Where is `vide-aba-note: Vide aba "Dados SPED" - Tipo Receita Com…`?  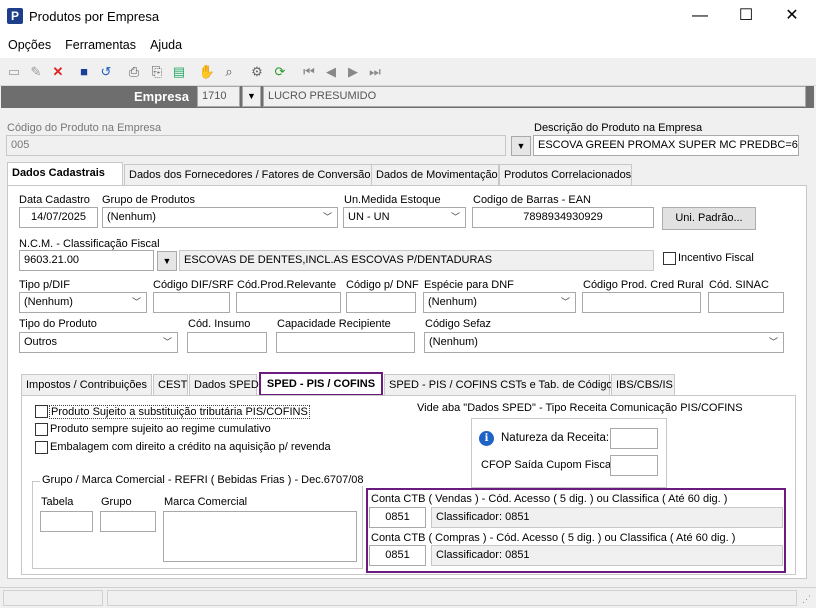
vide-aba-note: Vide aba "Dados SPED" - Tipo Receita Com… is located at coordinates (580, 408).